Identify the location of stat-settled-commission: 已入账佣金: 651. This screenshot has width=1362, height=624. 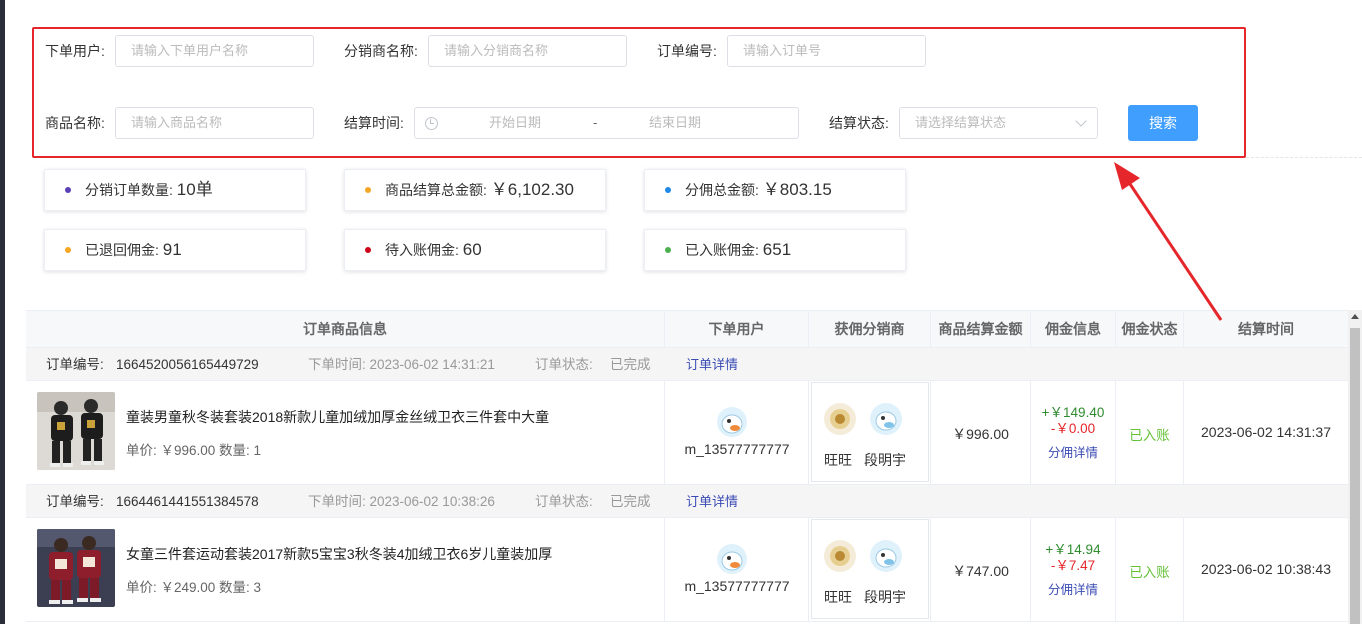
(775, 250).